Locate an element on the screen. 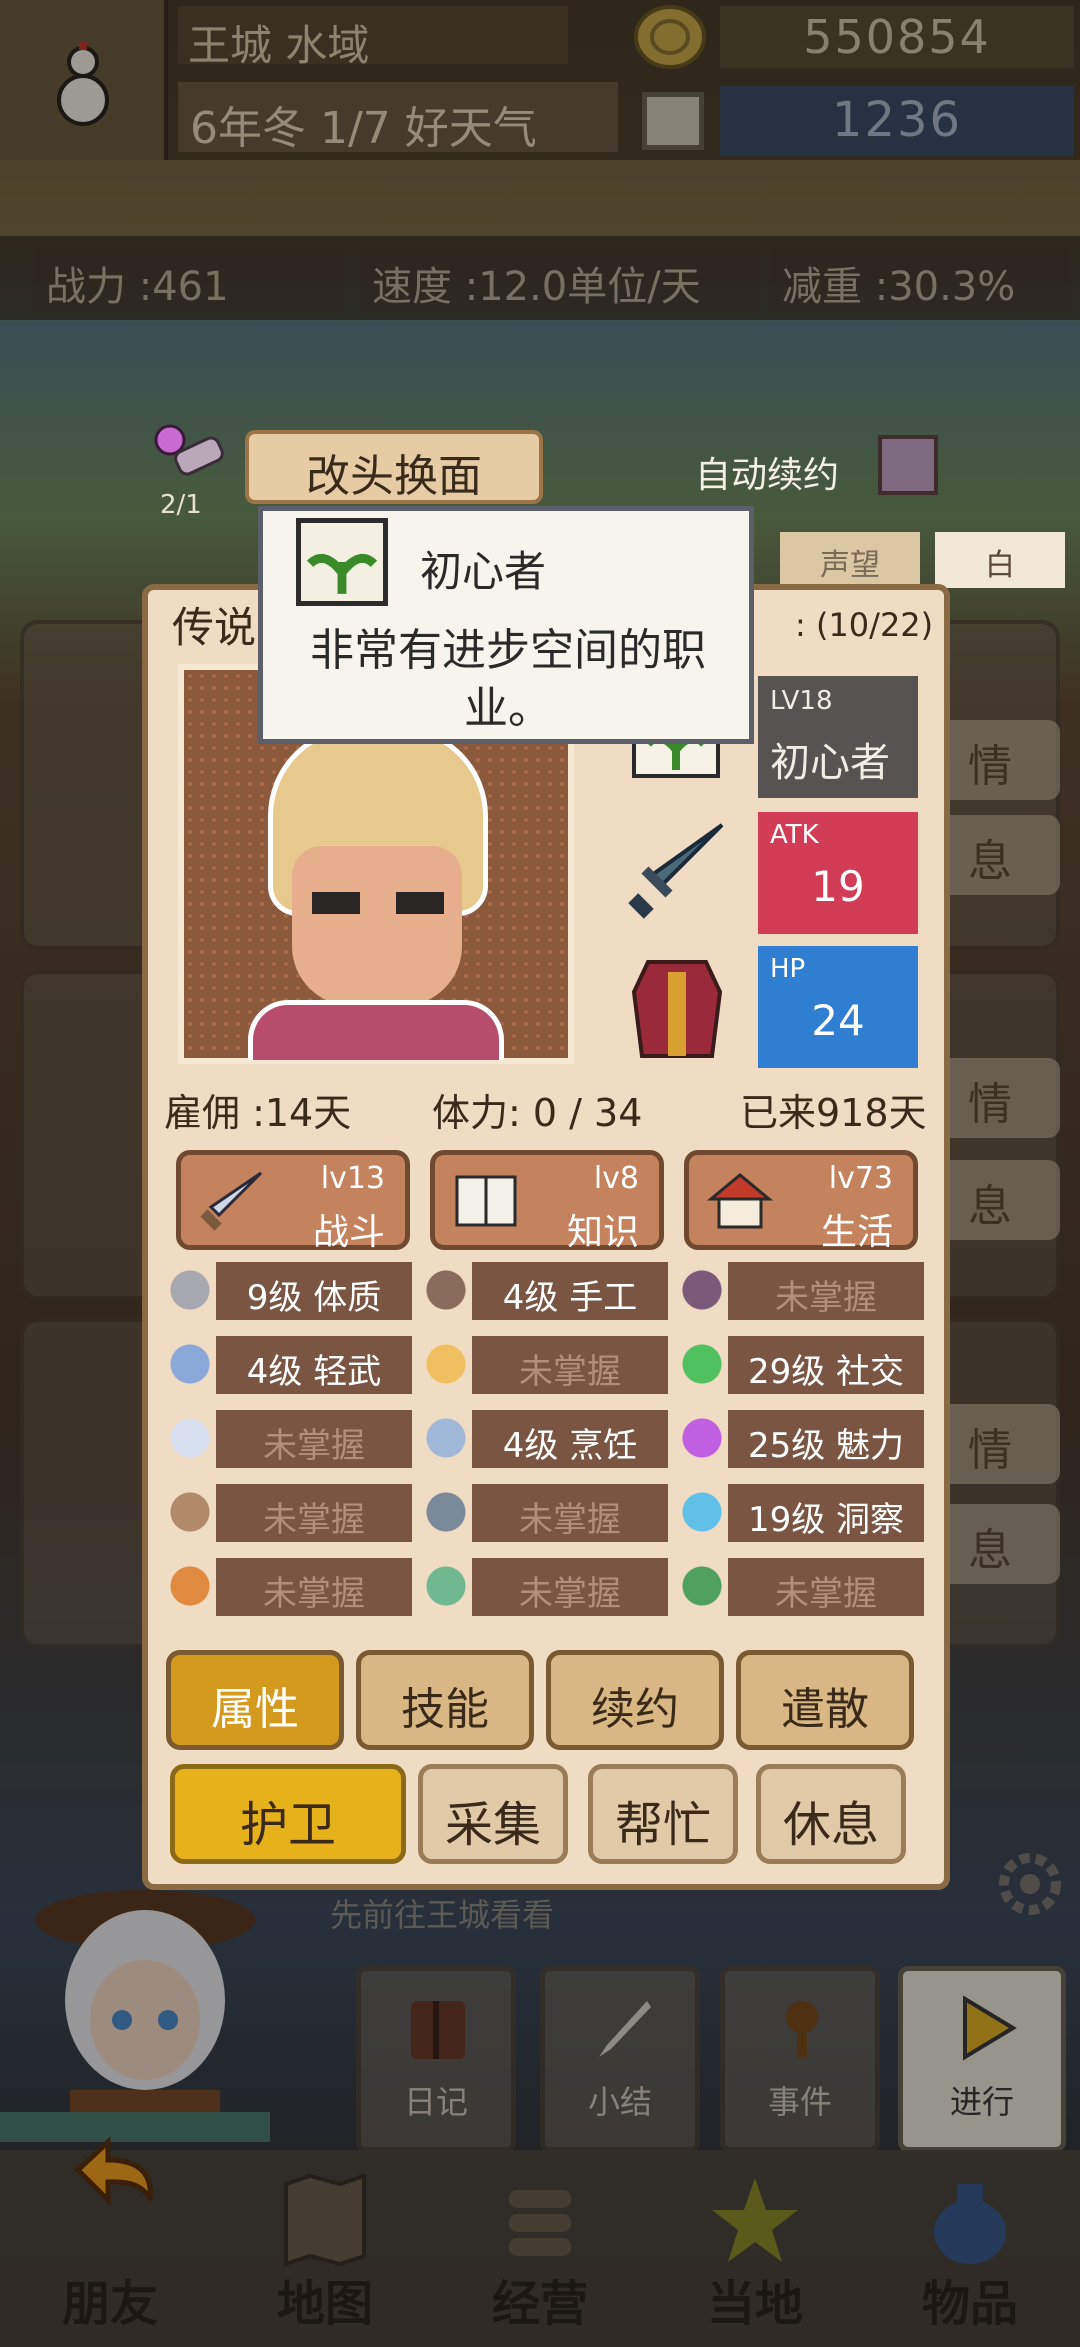 This screenshot has width=1080, height=2347. skill-item: 4级 烹饪 is located at coordinates (570, 1439).